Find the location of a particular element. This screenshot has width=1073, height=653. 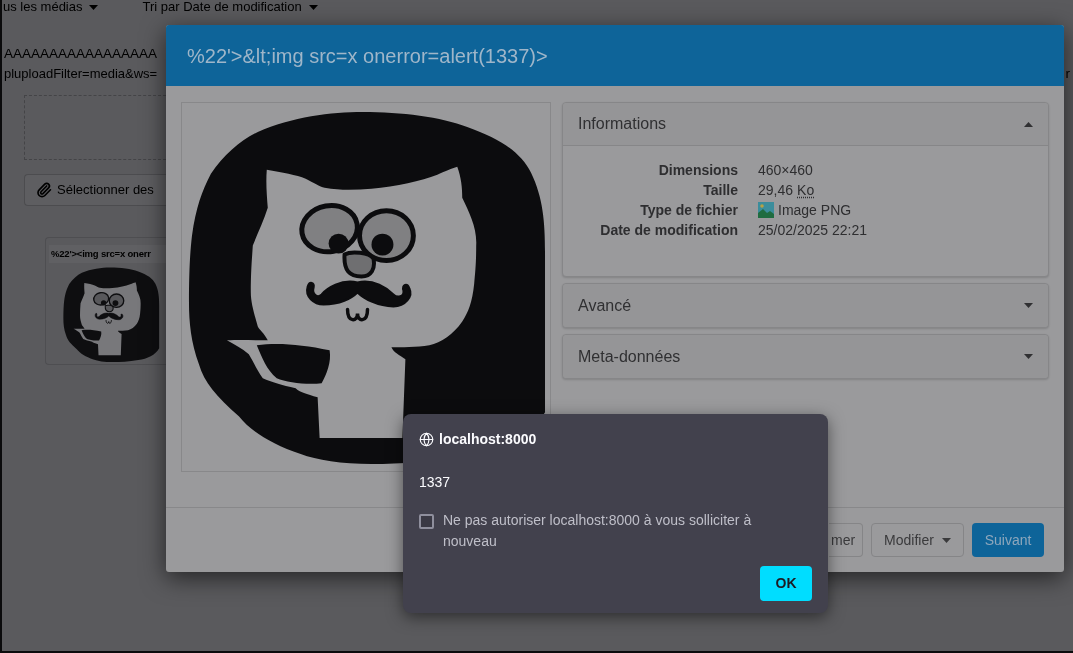

info-label: Taille is located at coordinates (720, 190).